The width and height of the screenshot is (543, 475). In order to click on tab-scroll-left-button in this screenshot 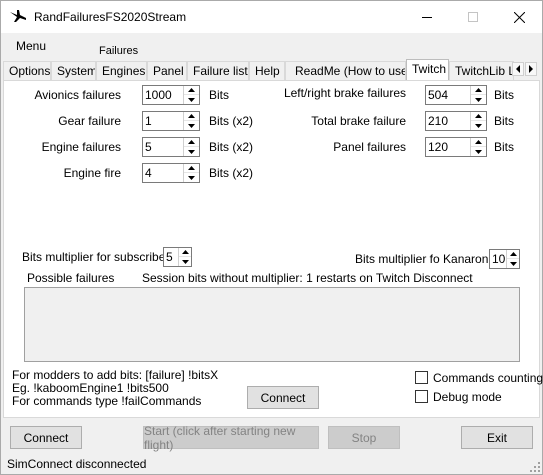, I will do `click(518, 69)`.